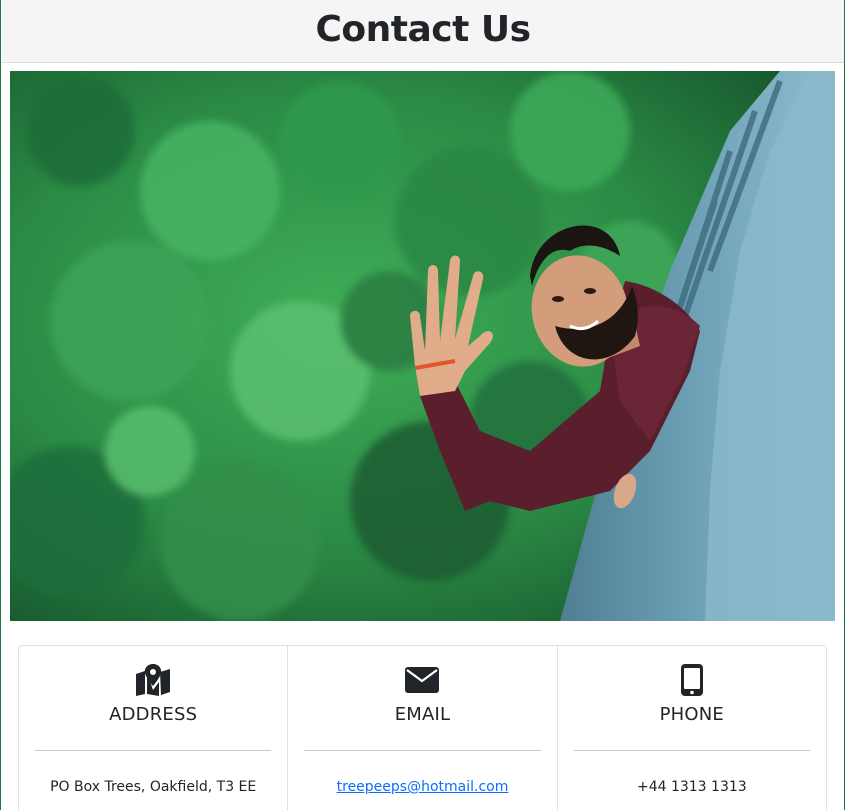 This screenshot has width=845, height=810. I want to click on email-link: treepeeps@hotmail.com, so click(423, 787).